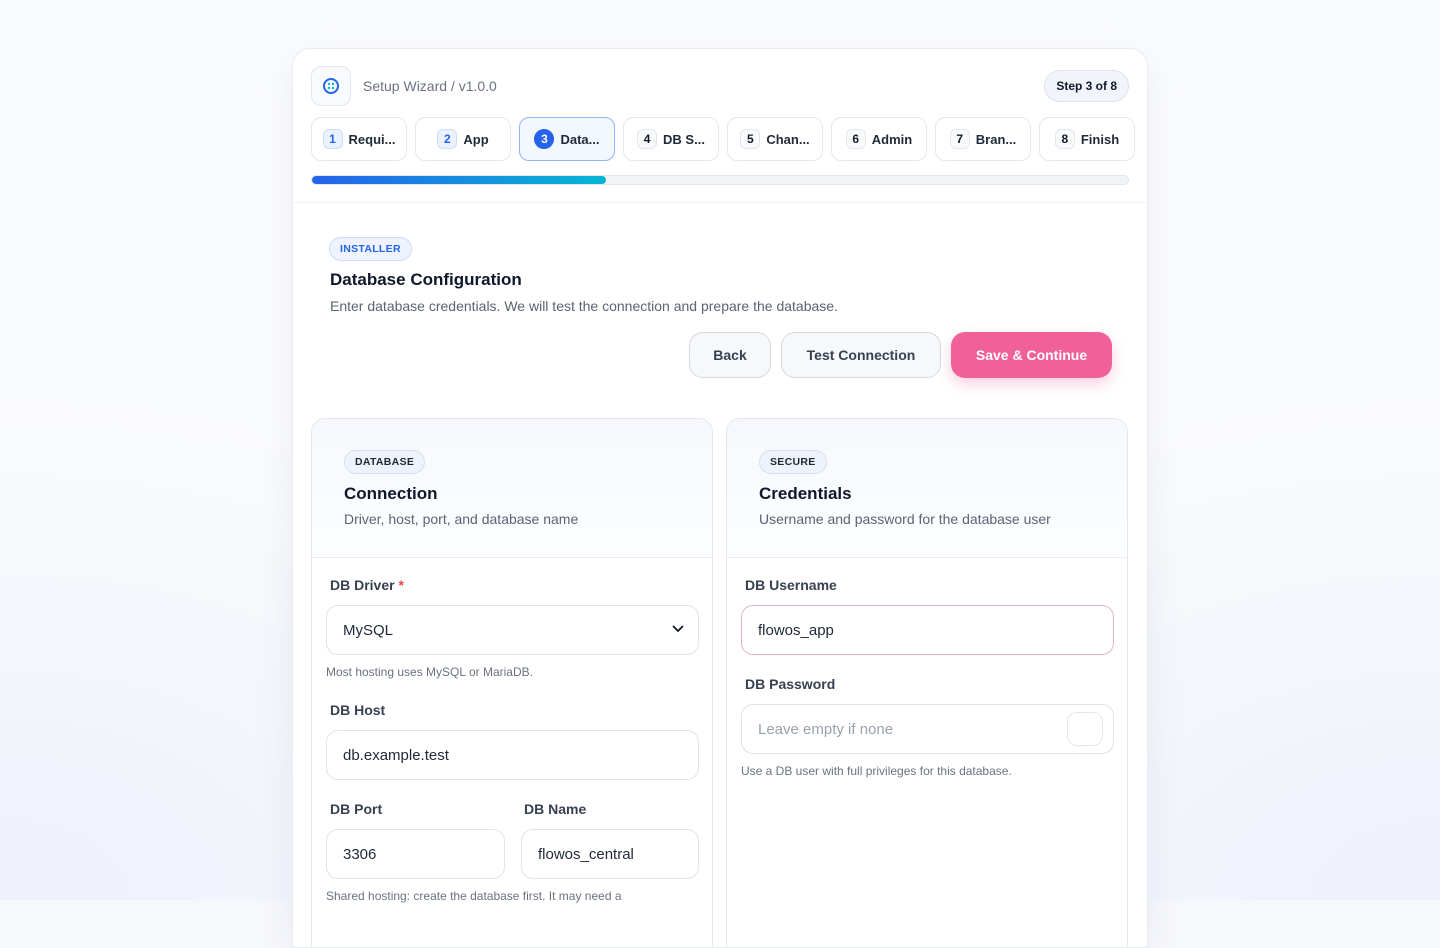 This screenshot has width=1440, height=948. Describe the element at coordinates (544, 139) in the screenshot. I see `step-number: 3` at that location.